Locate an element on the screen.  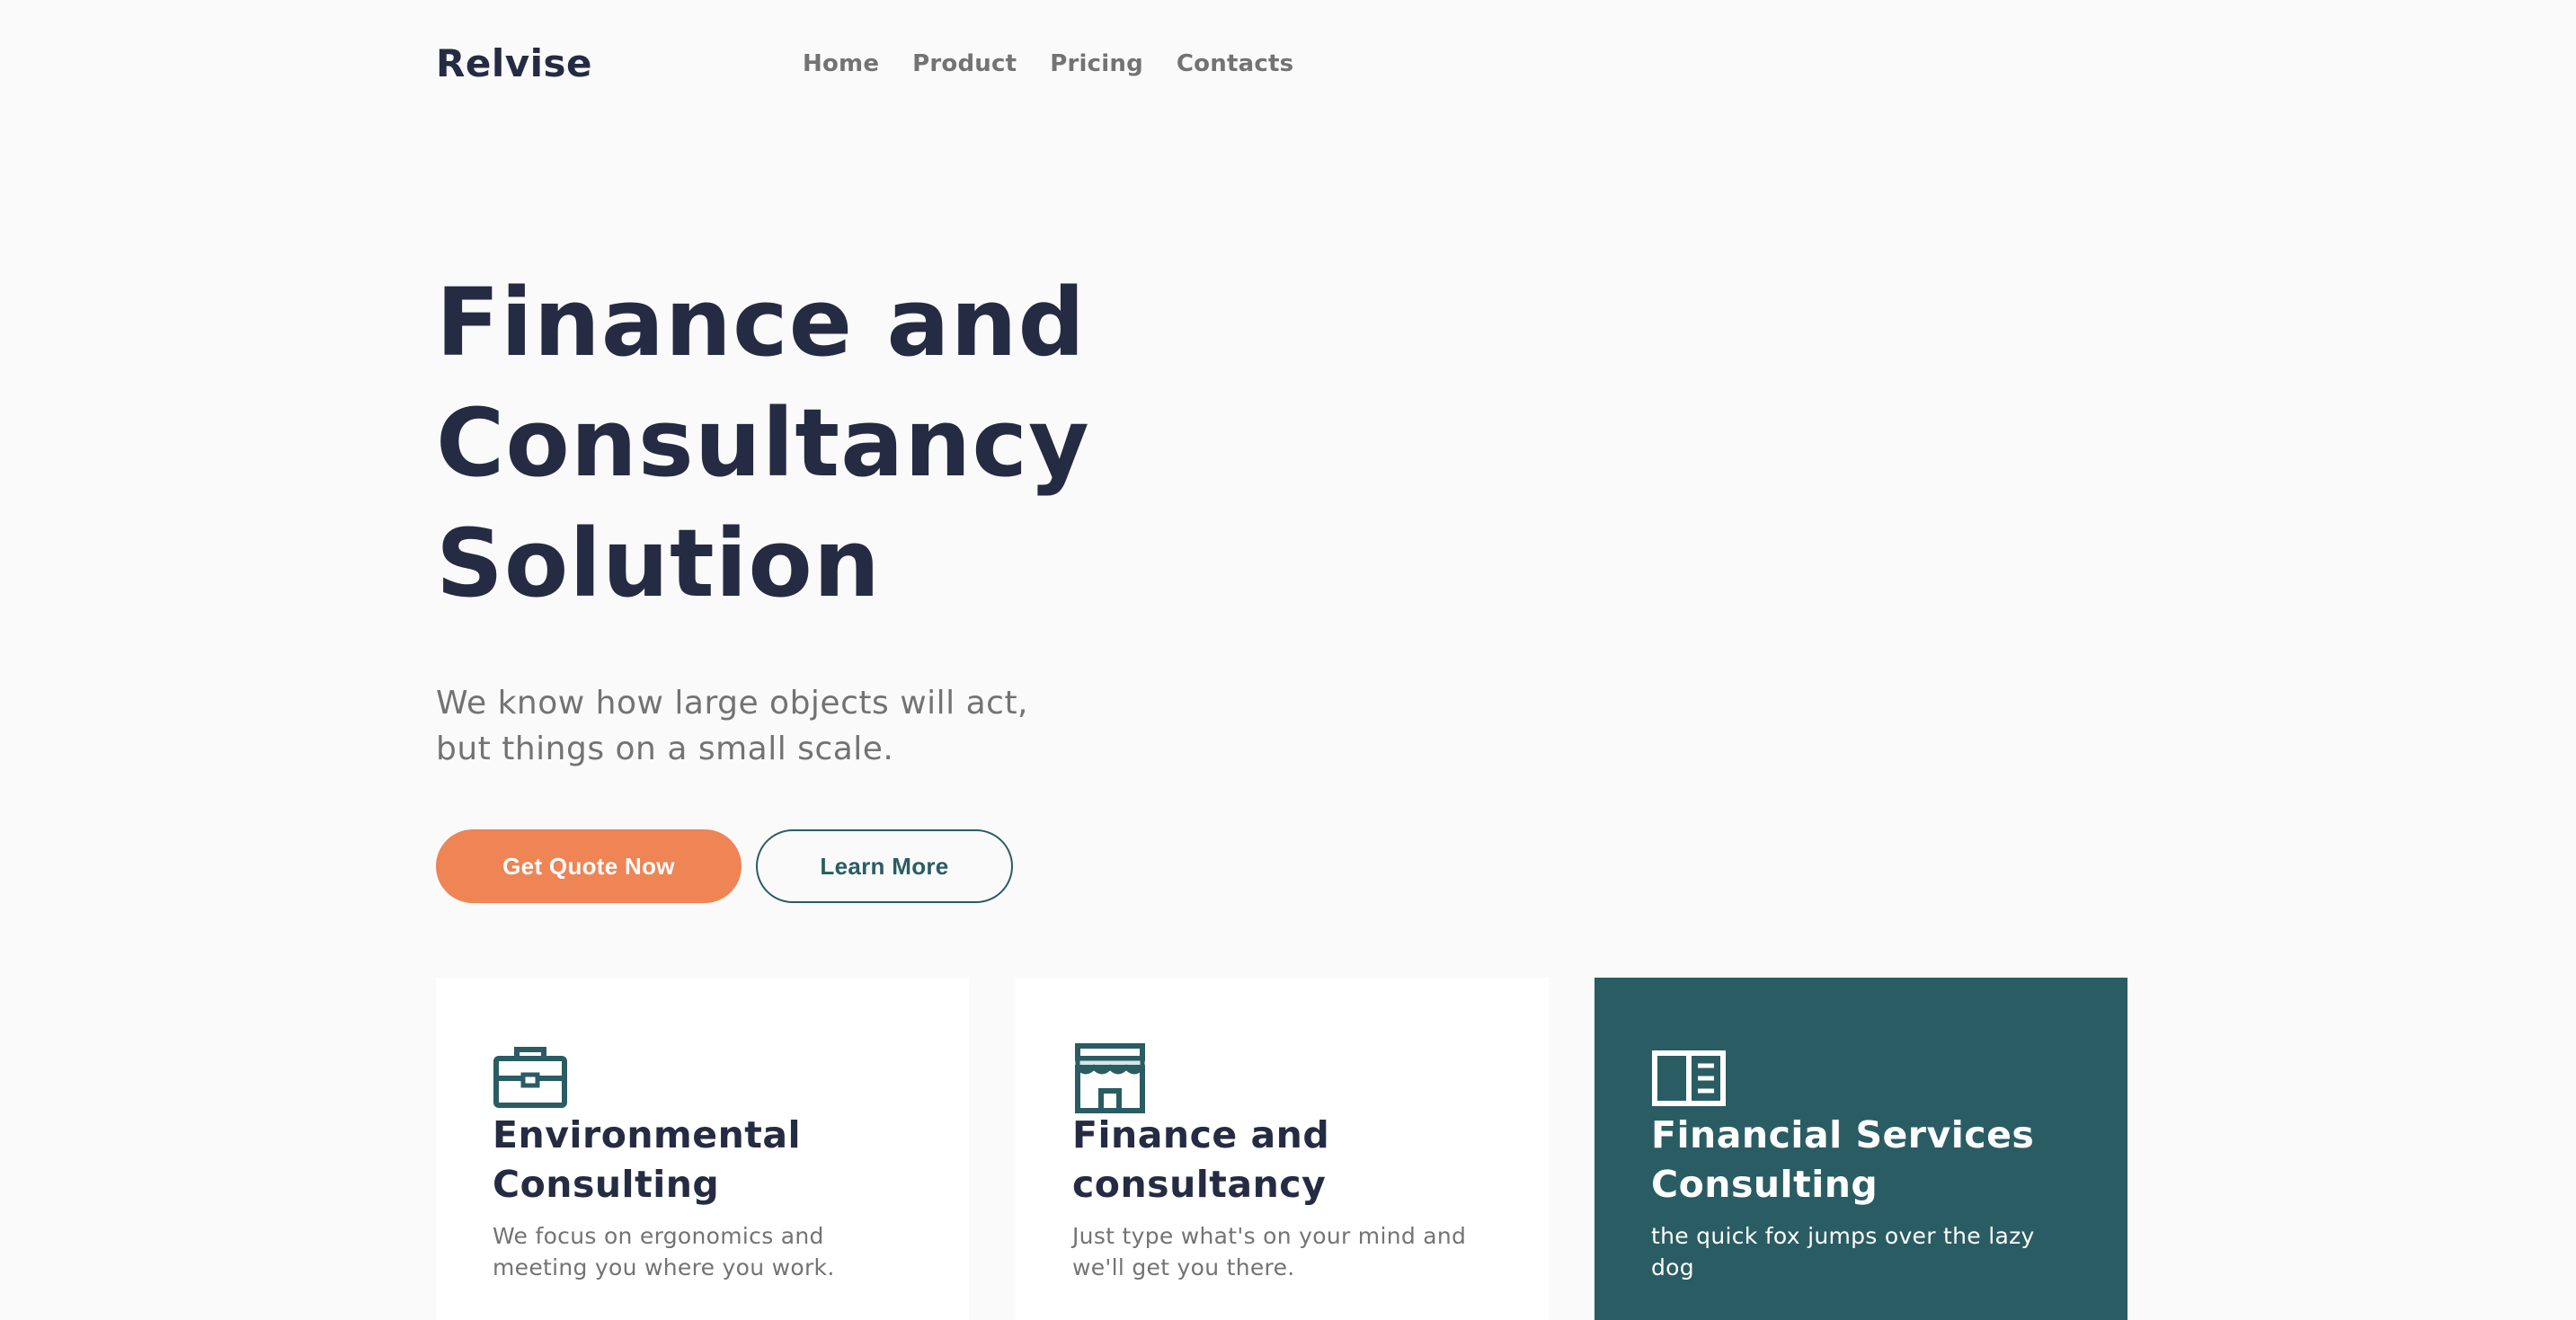
card-text-line: meeting you where you work. is located at coordinates (664, 1267).